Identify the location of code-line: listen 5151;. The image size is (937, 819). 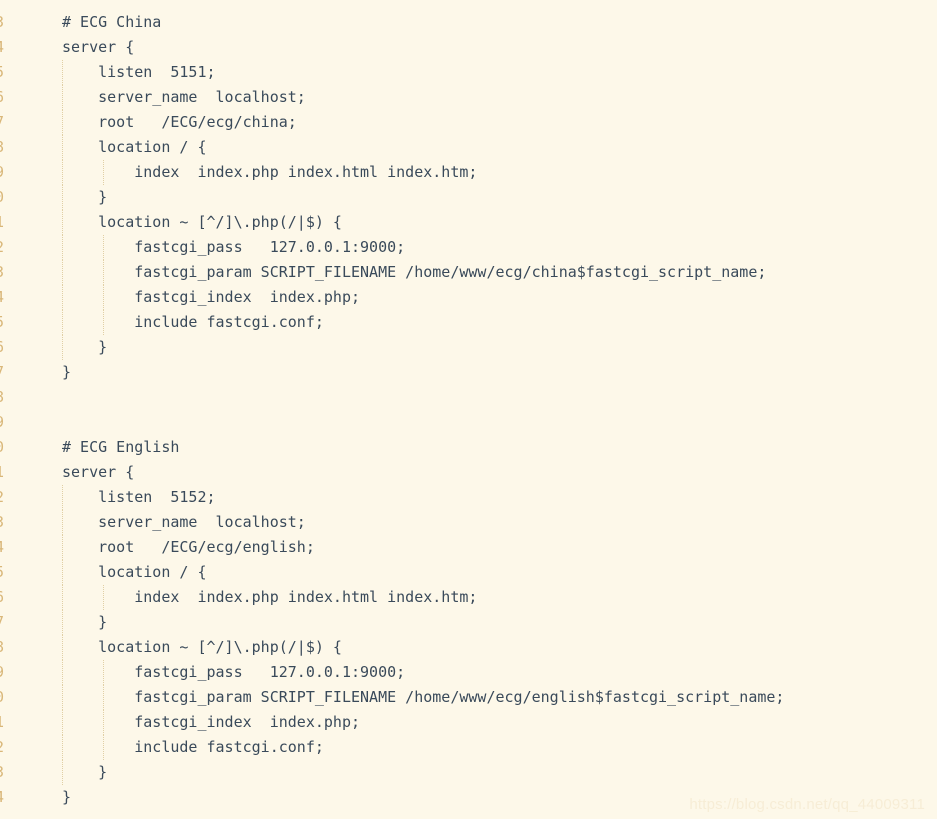
(468, 72).